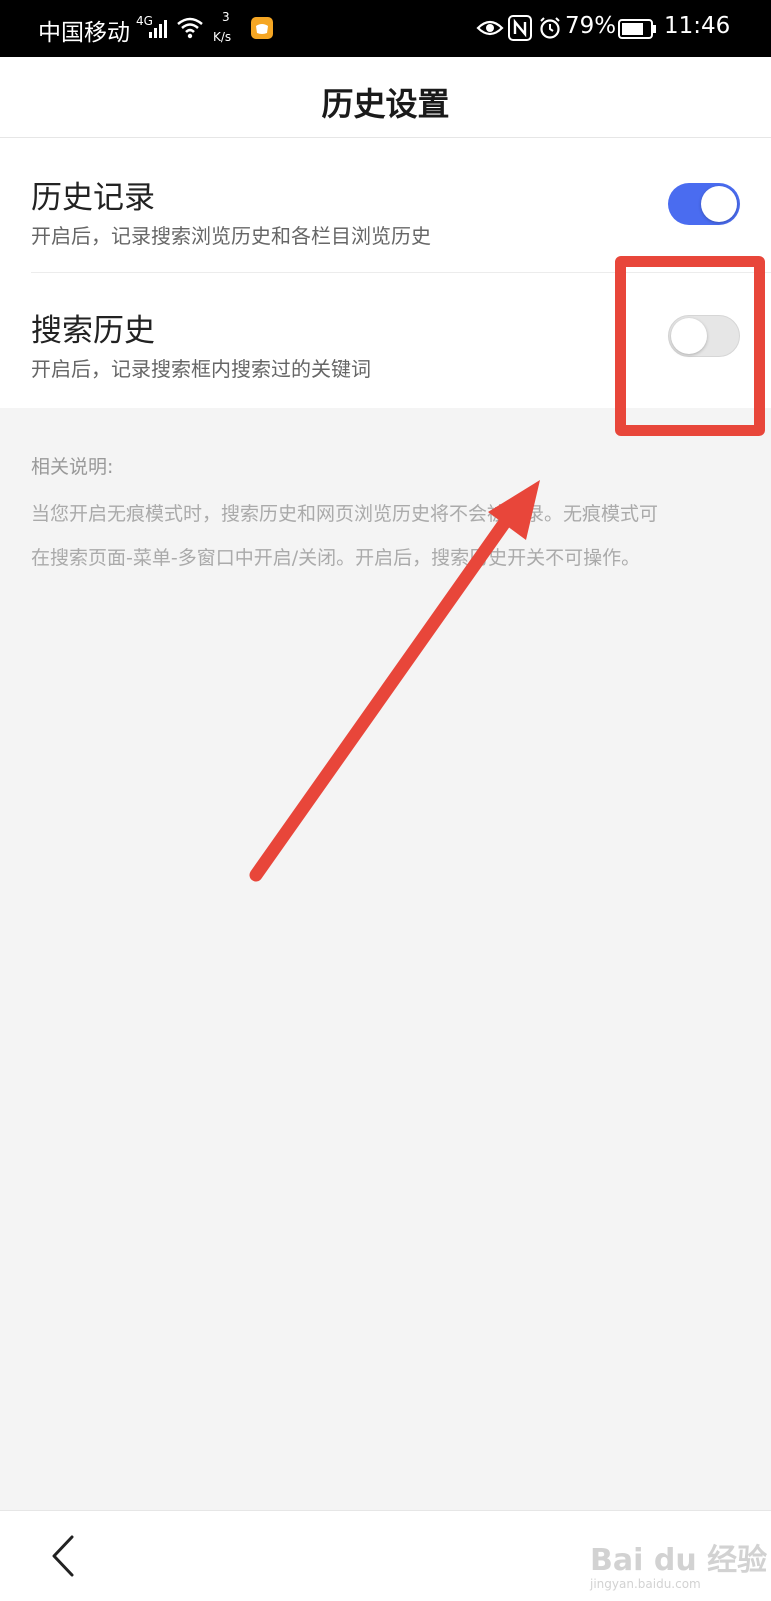 Image resolution: width=771 pixels, height=1601 pixels. Describe the element at coordinates (93, 198) in the screenshot. I see `setting-label: 历史记录` at that location.